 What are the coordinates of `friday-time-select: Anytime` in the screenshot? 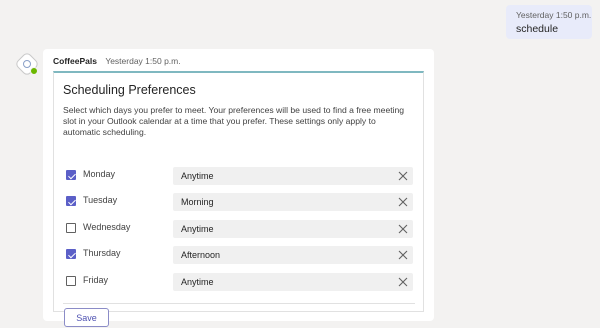 It's located at (293, 282).